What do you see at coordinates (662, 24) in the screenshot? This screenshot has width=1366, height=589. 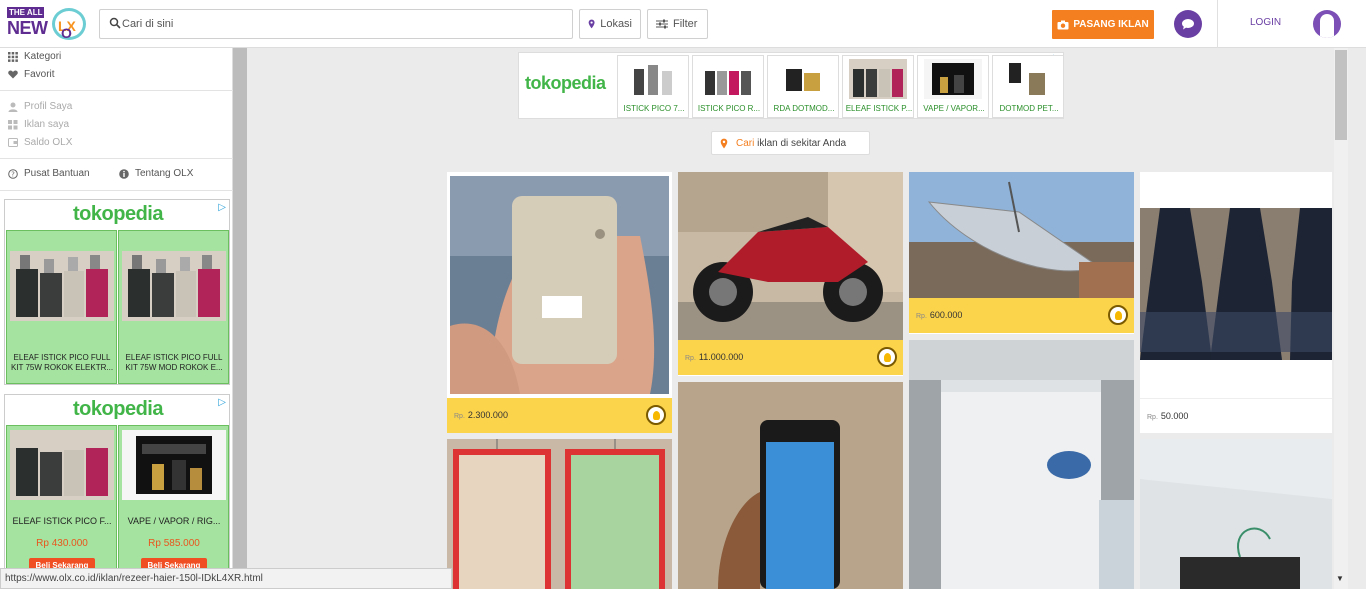 I see `sliders-icon` at bounding box center [662, 24].